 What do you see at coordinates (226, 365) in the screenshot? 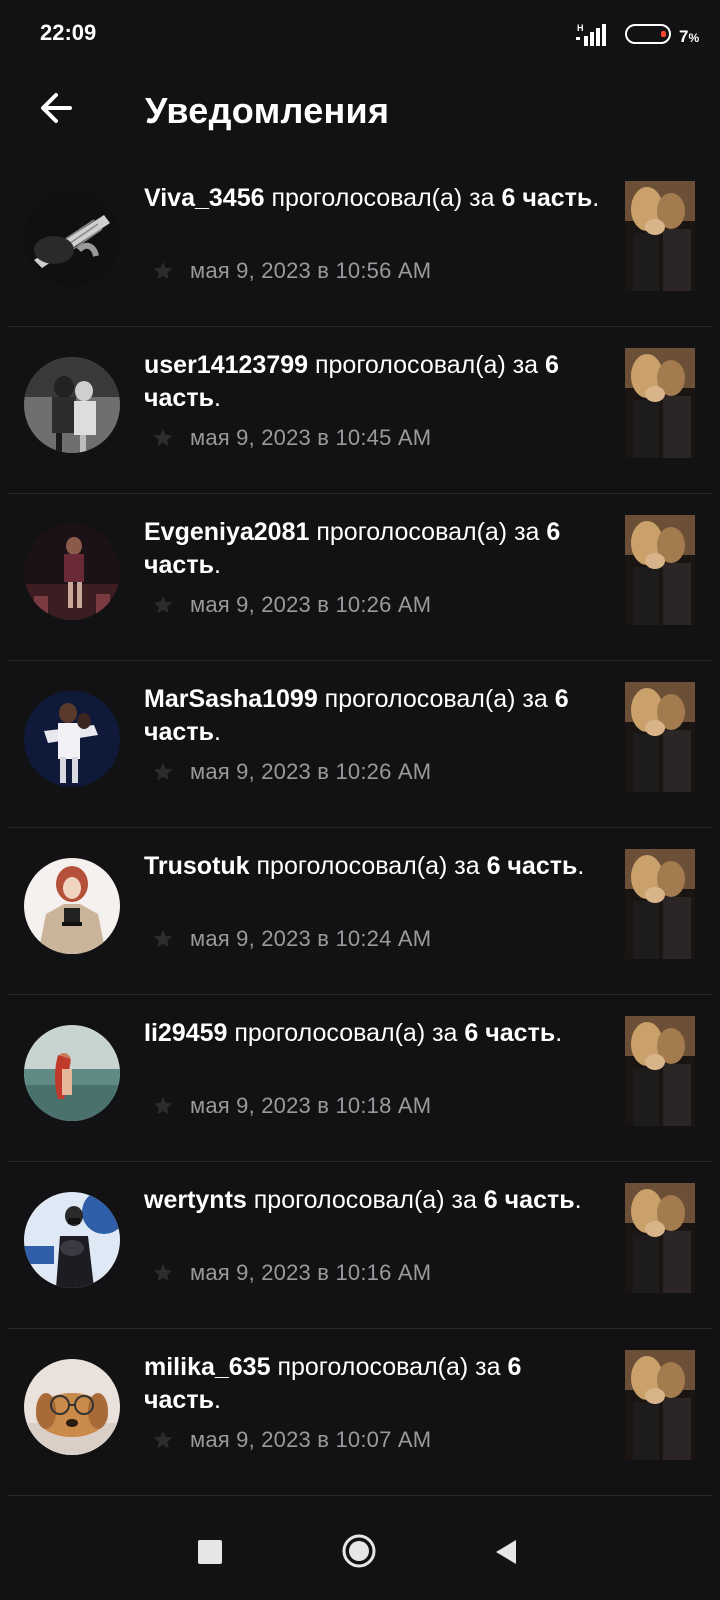
I see `username: user14123799` at bounding box center [226, 365].